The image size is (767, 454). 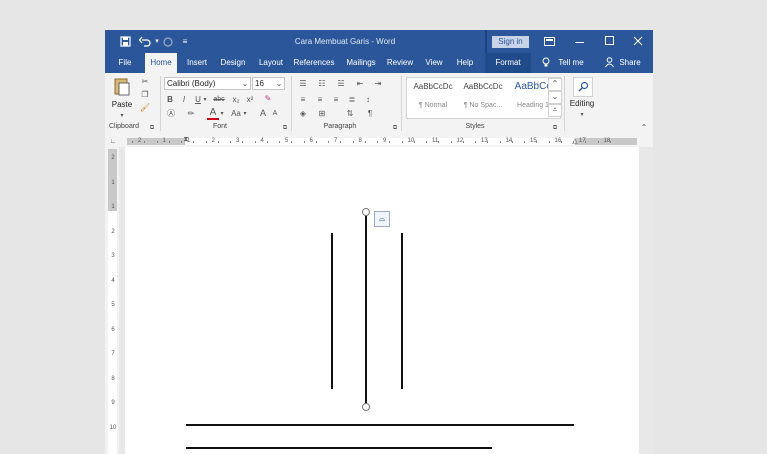 What do you see at coordinates (122, 88) in the screenshot?
I see `paste-icon` at bounding box center [122, 88].